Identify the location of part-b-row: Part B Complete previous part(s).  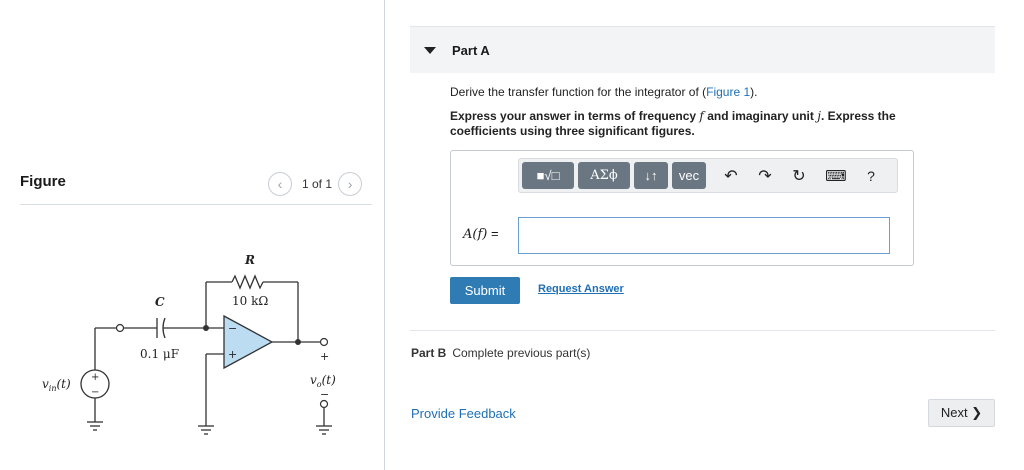
(500, 353).